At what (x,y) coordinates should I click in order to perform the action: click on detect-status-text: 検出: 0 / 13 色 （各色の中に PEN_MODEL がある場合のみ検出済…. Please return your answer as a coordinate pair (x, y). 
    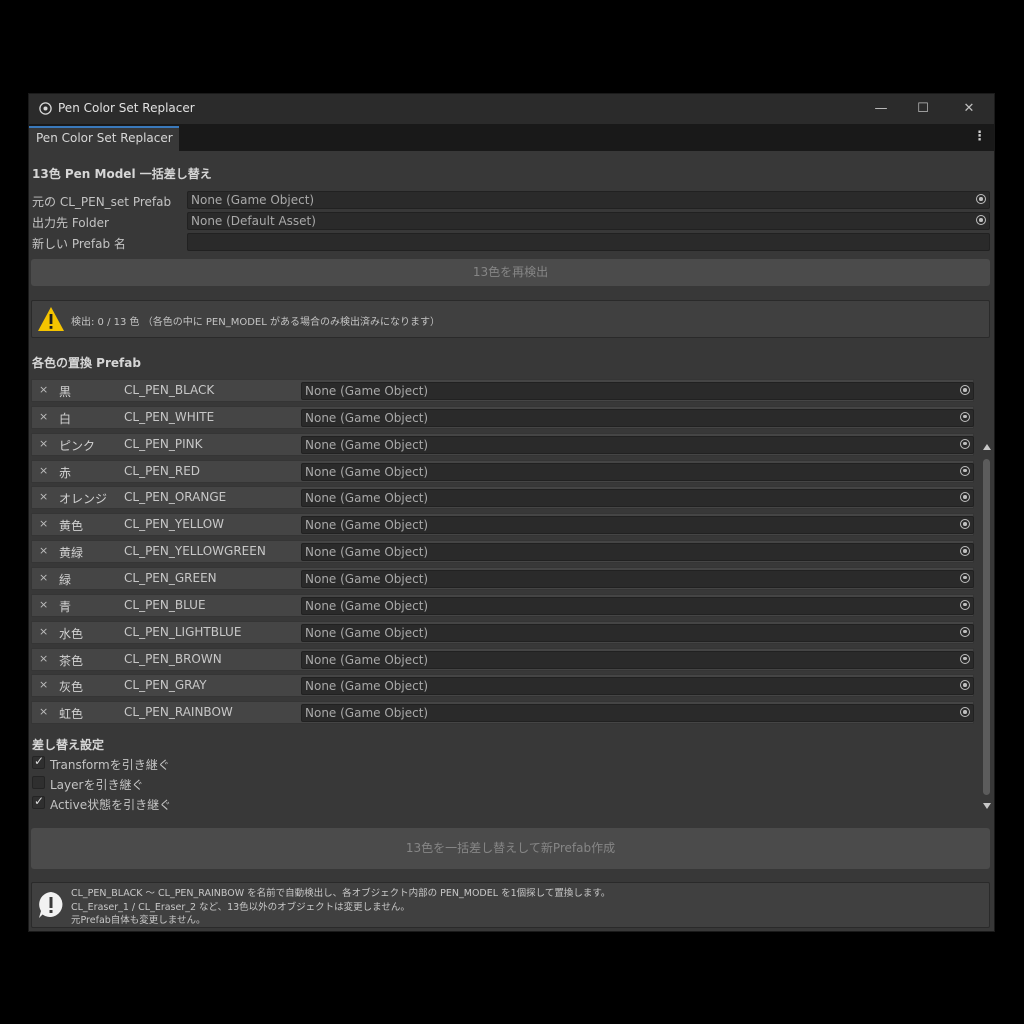
    Looking at the image, I should click on (255, 322).